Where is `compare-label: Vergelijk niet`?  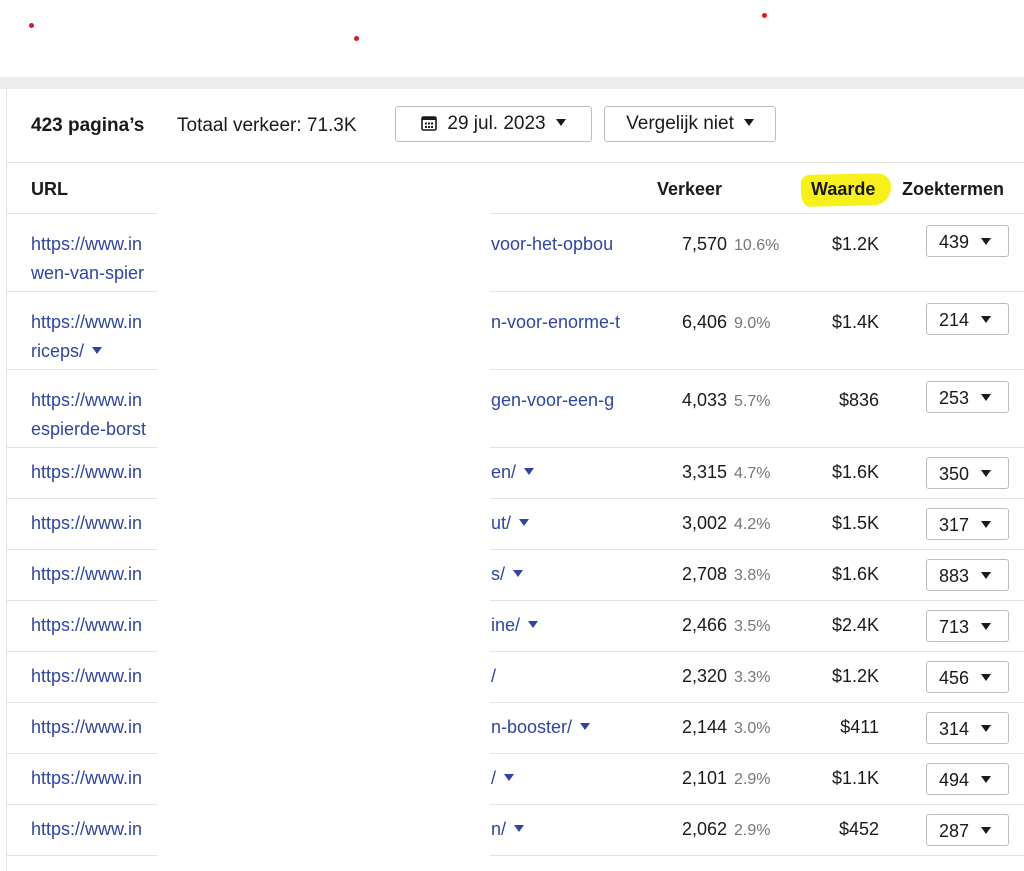
compare-label: Vergelijk niet is located at coordinates (680, 123).